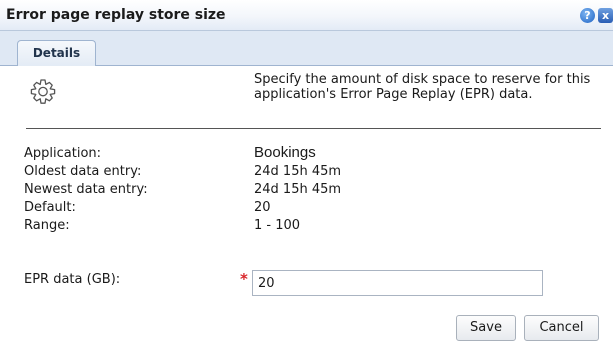 This screenshot has width=613, height=347. I want to click on epr-data-label: EPR data (GB):, so click(72, 279).